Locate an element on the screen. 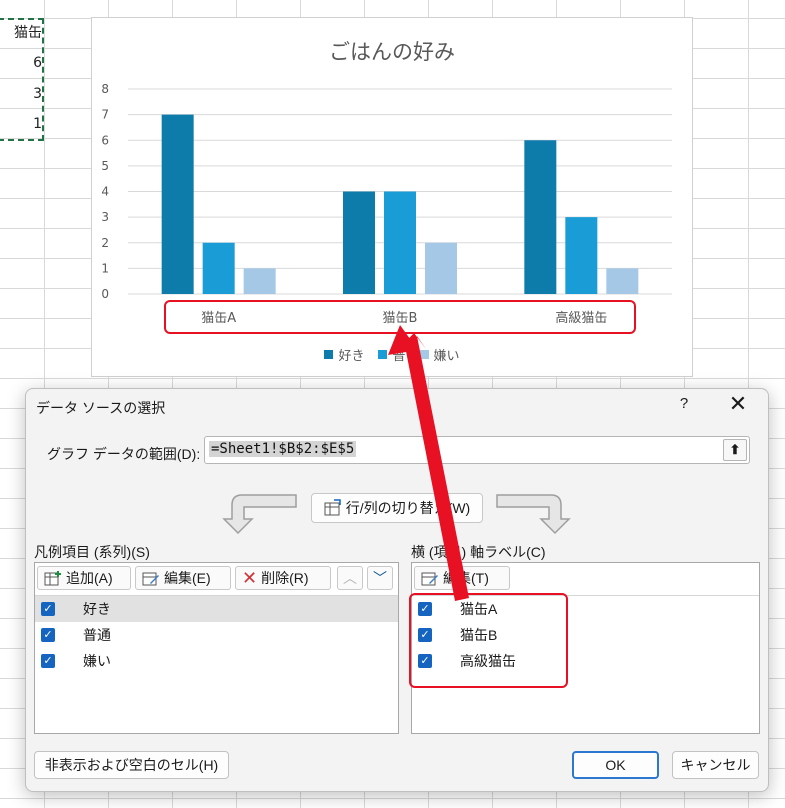 The image size is (785, 808). legend-item: 好き is located at coordinates (344, 354).